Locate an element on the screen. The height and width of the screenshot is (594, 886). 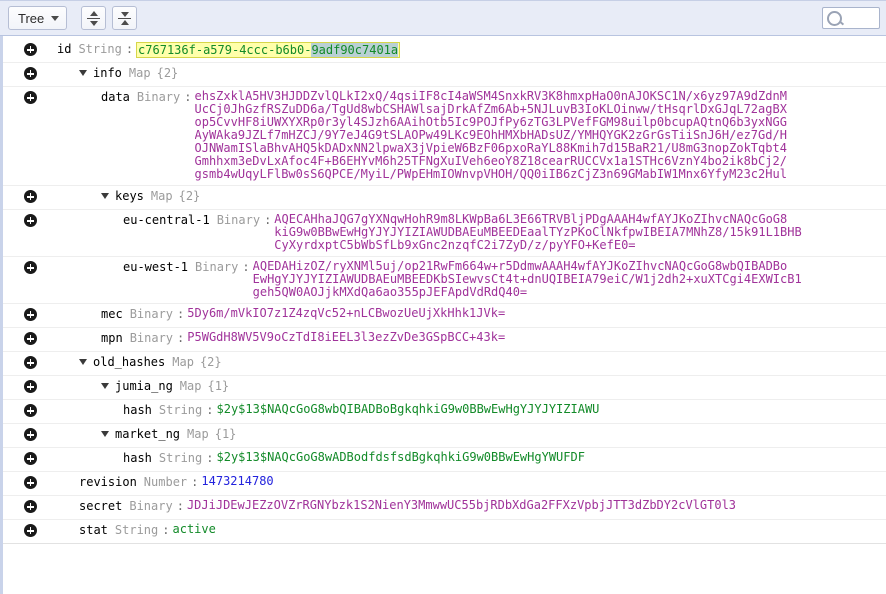
table-row: stat String : active is located at coordinates (444, 532).